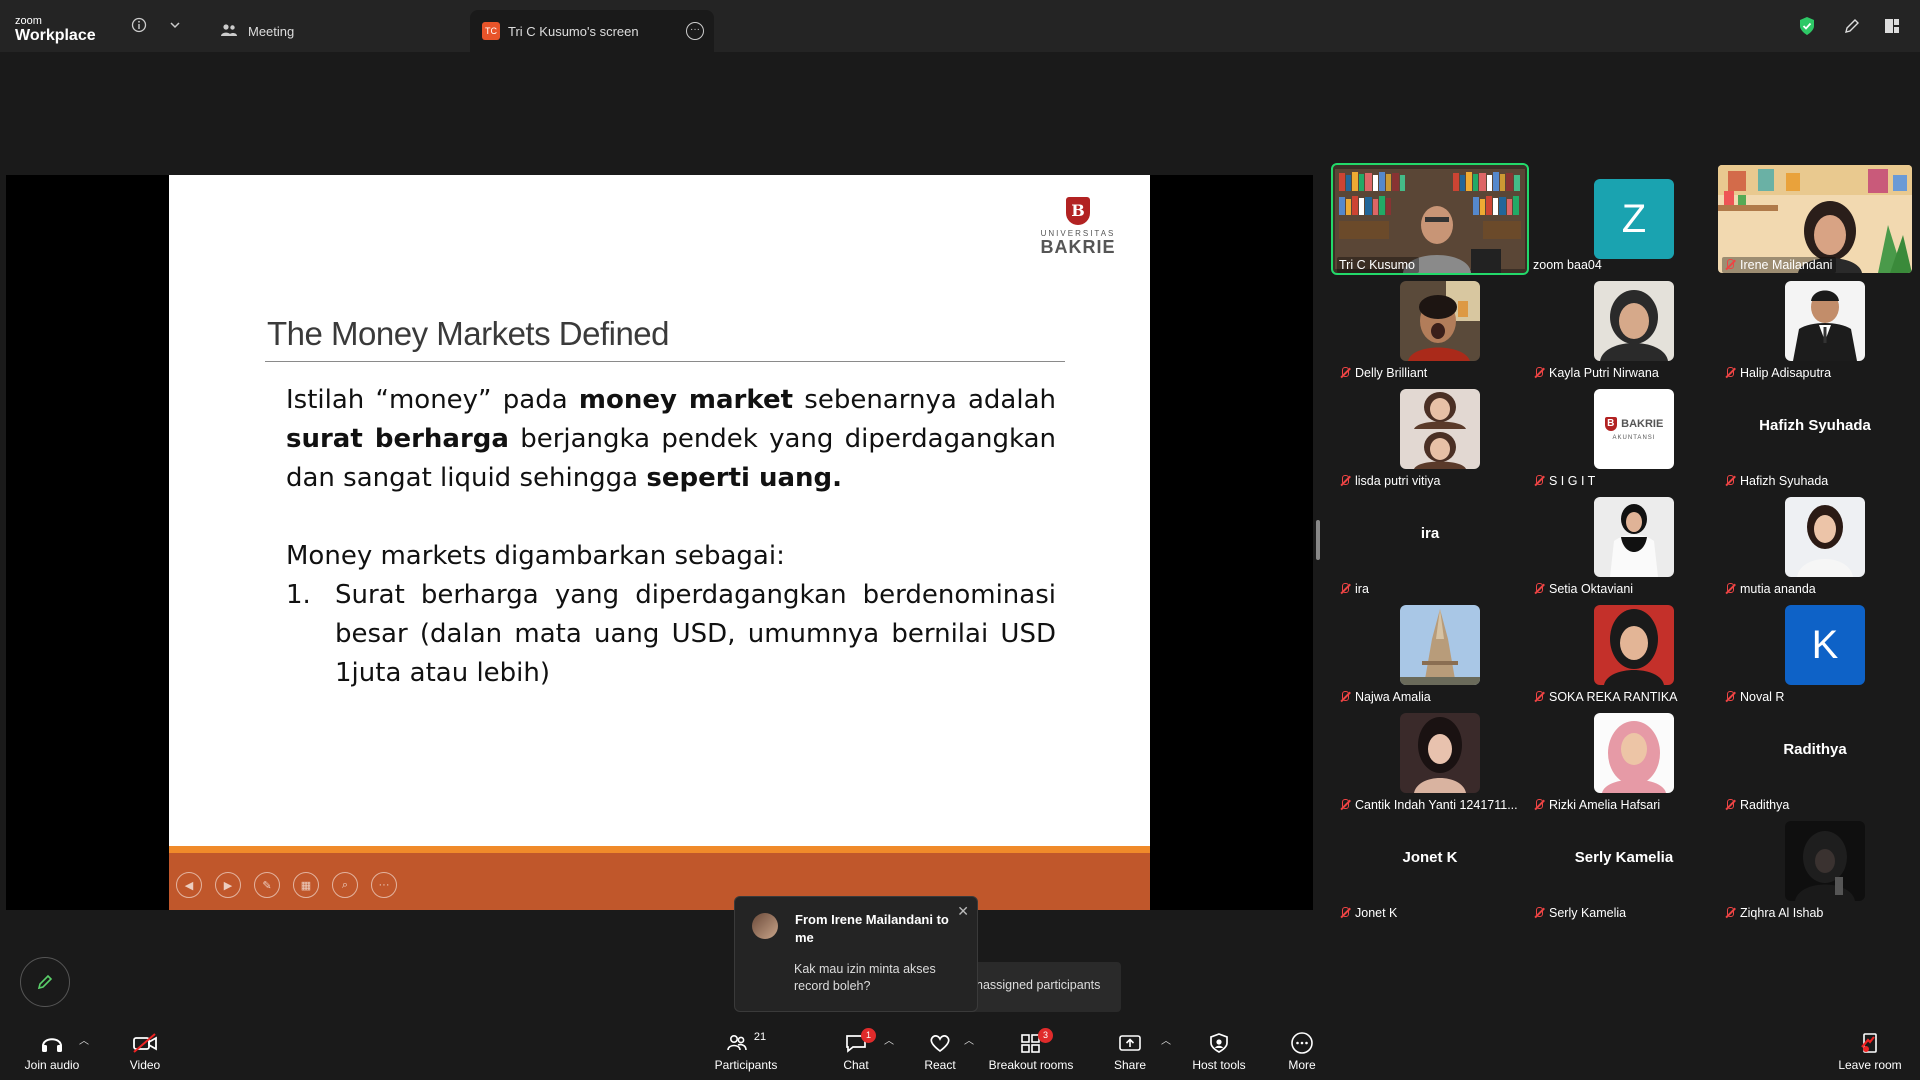 This screenshot has width=1920, height=1080. I want to click on breakout-rooms-button: 3 Breakout rooms, so click(1031, 1052).